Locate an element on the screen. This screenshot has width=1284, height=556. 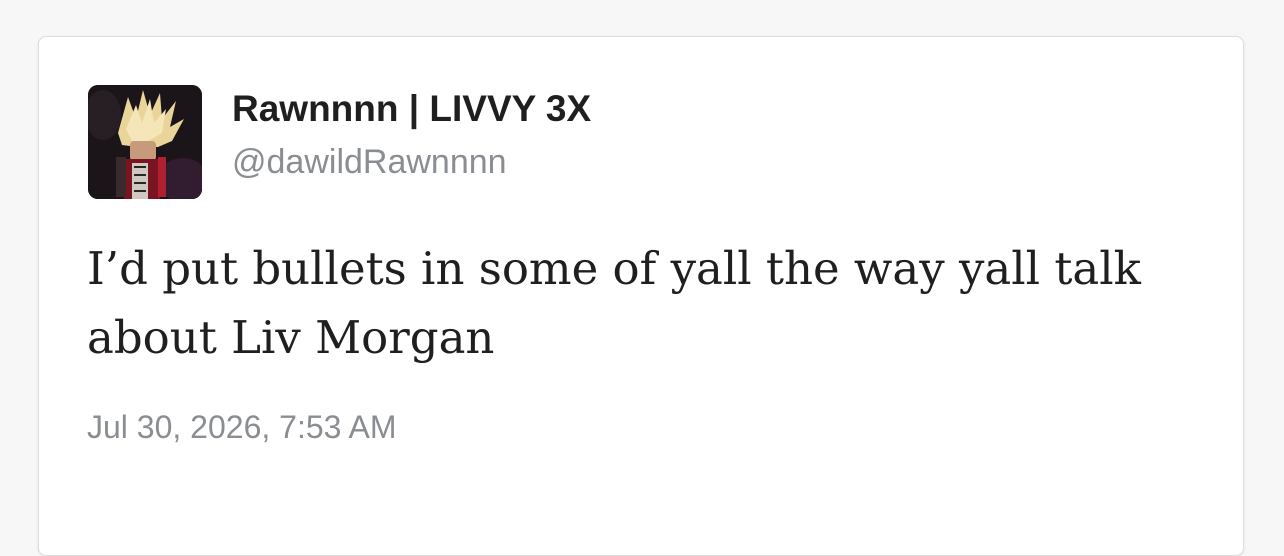
avatar is located at coordinates (145, 142).